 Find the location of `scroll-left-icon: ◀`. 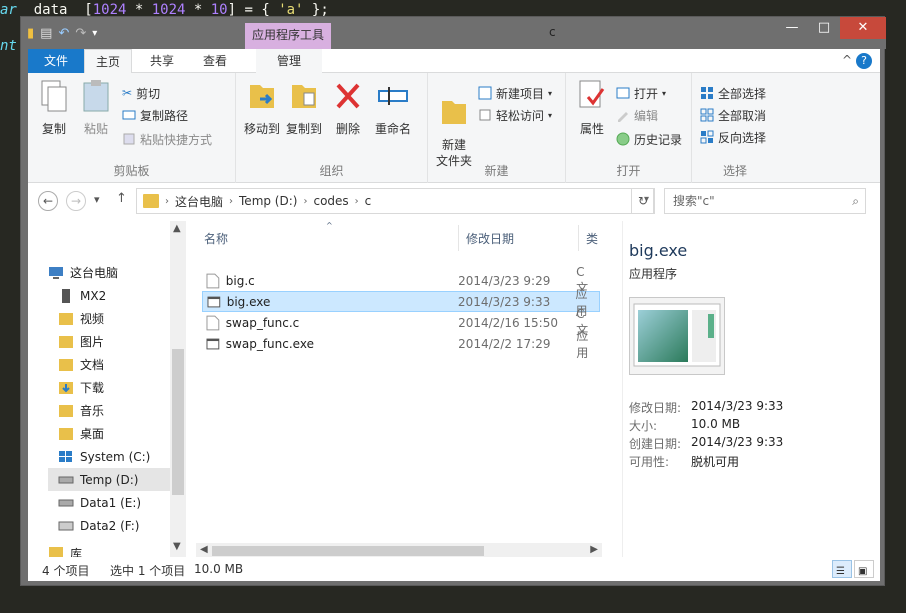

scroll-left-icon: ◀ is located at coordinates (204, 549).